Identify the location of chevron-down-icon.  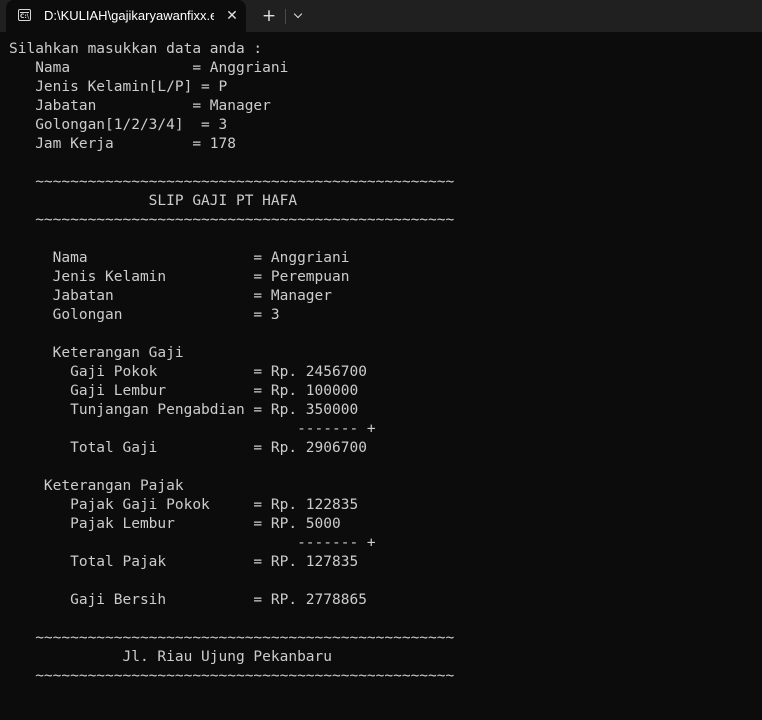
(298, 16).